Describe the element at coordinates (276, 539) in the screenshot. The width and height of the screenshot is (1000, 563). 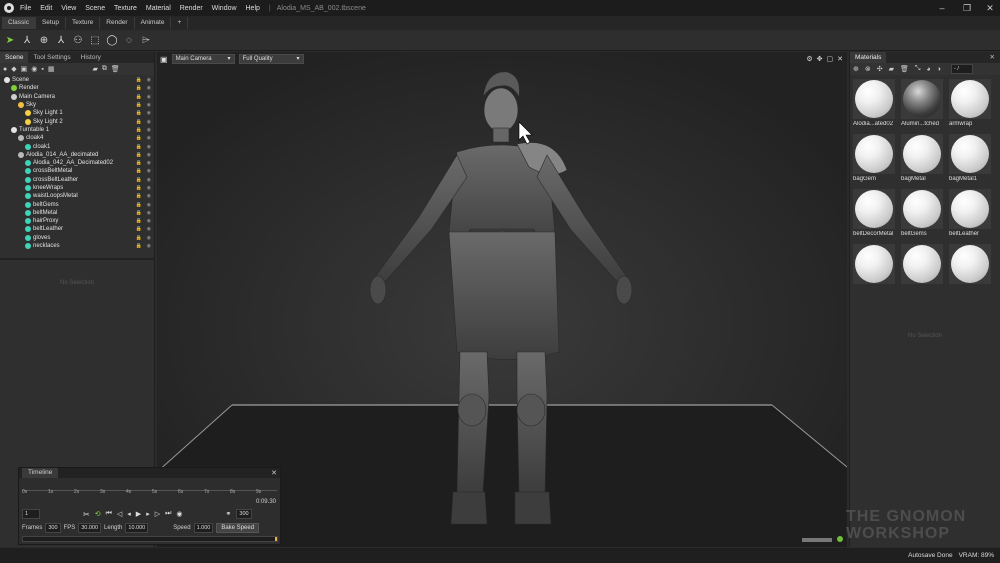
I see `playhead` at that location.